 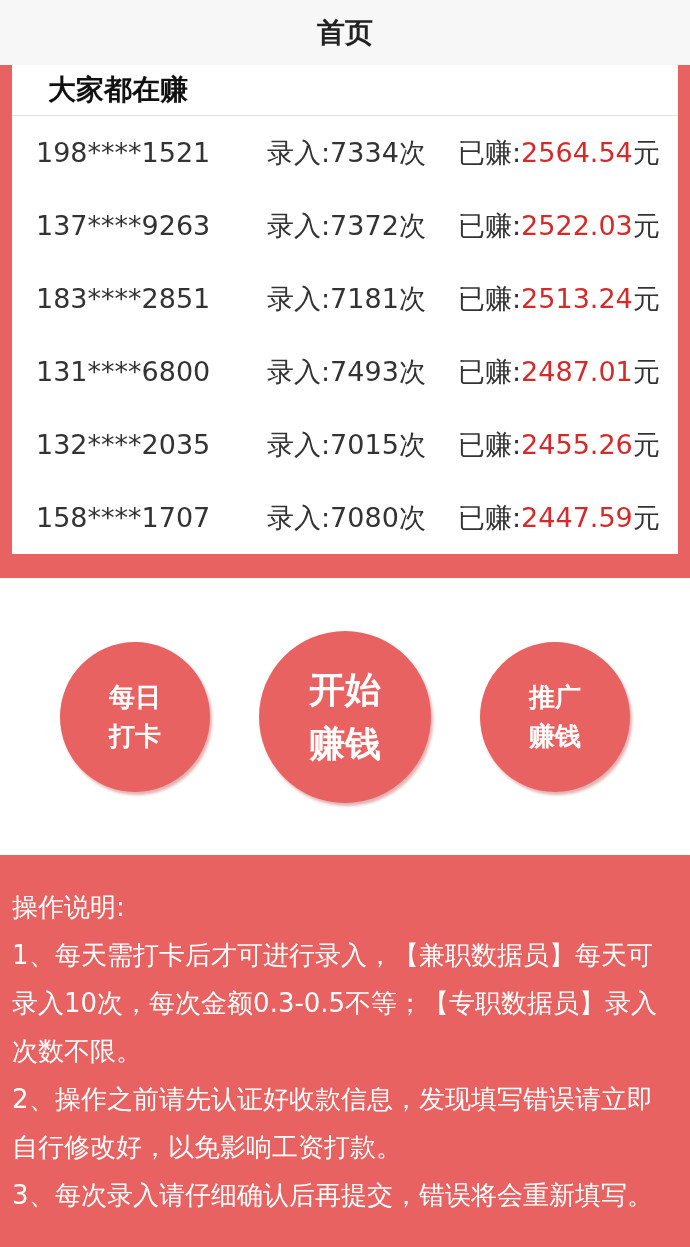 I want to click on entry-count: 录入:7334次, so click(x=347, y=152).